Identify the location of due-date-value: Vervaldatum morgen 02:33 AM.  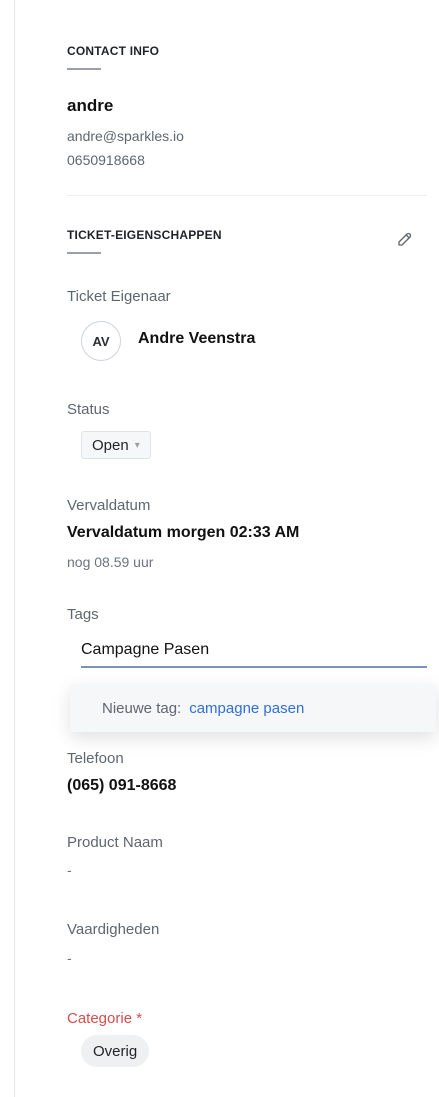
(183, 532).